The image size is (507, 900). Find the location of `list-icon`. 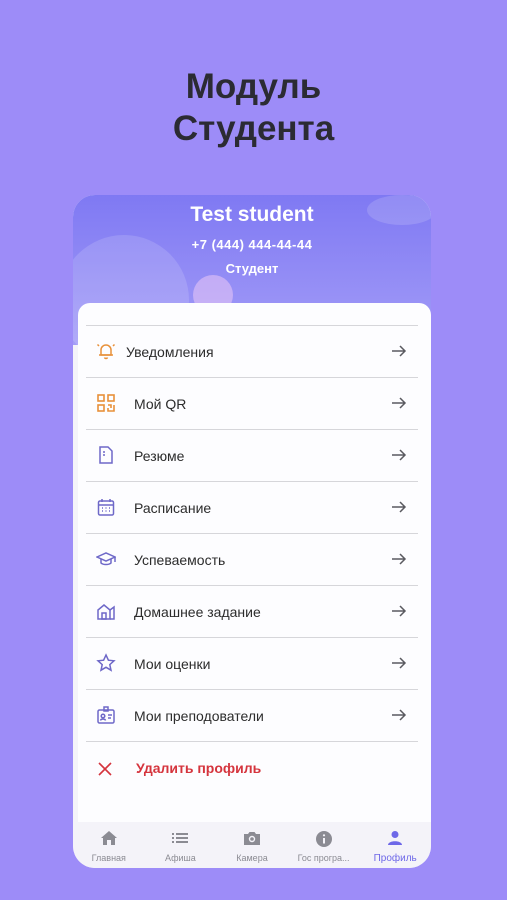

list-icon is located at coordinates (180, 838).